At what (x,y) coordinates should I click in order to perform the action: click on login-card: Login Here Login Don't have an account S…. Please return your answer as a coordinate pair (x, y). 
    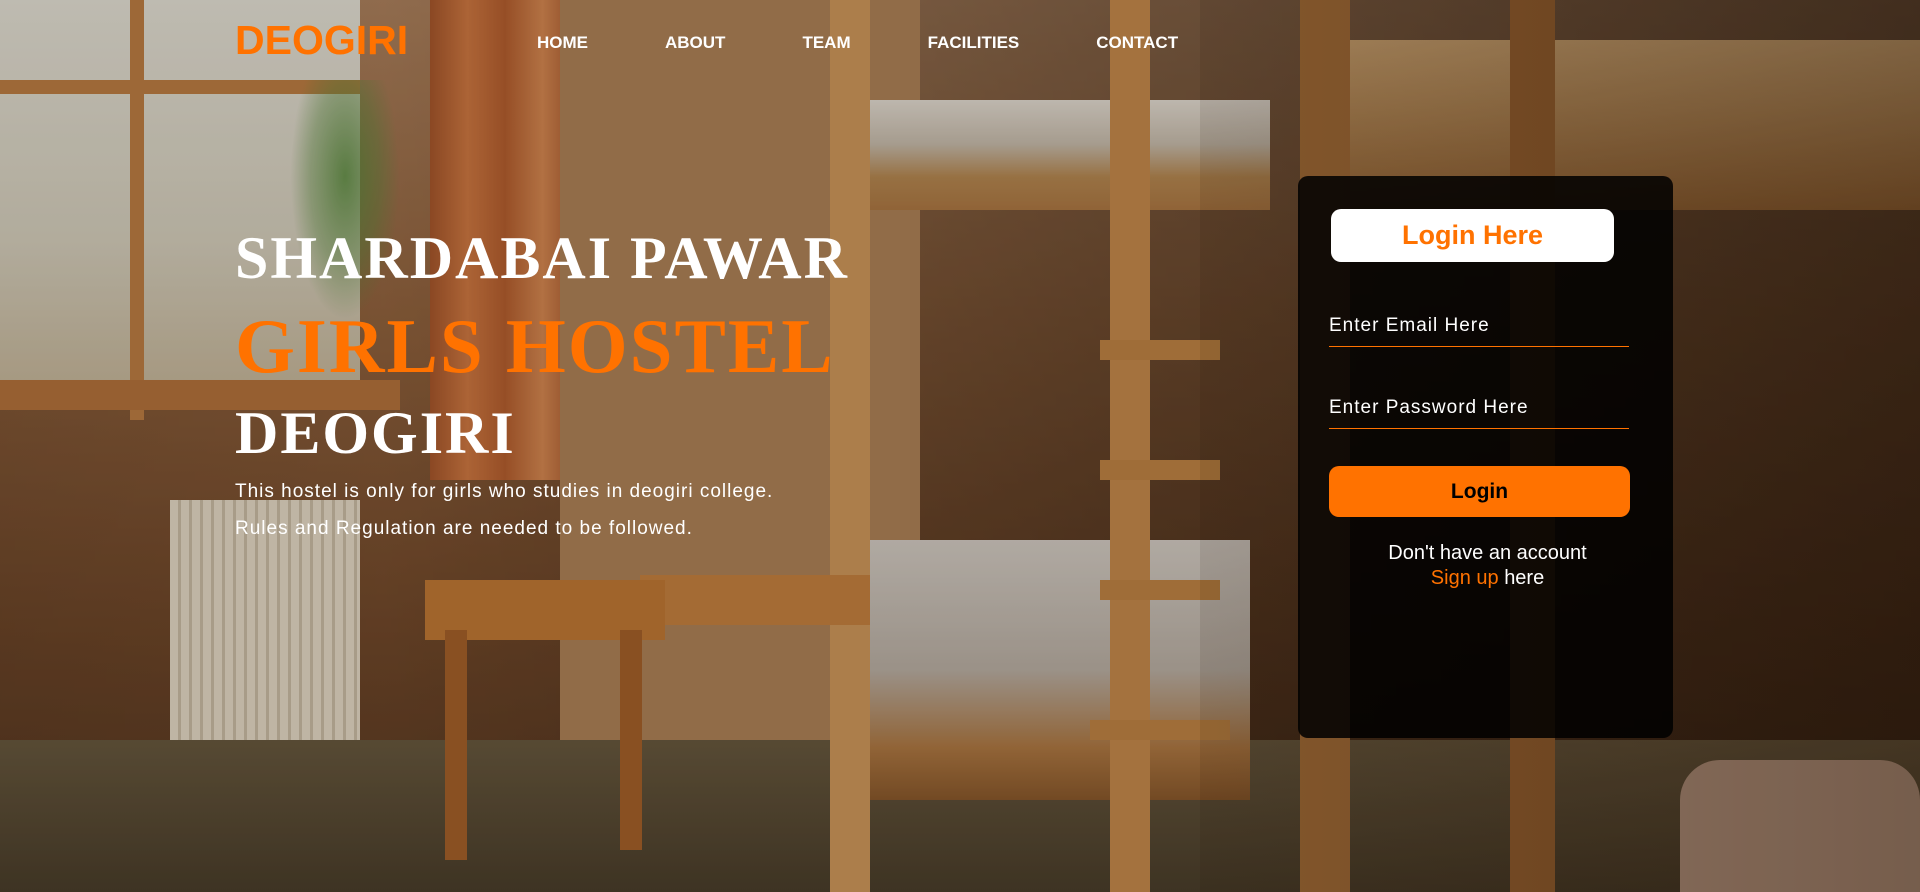
    Looking at the image, I should click on (1485, 457).